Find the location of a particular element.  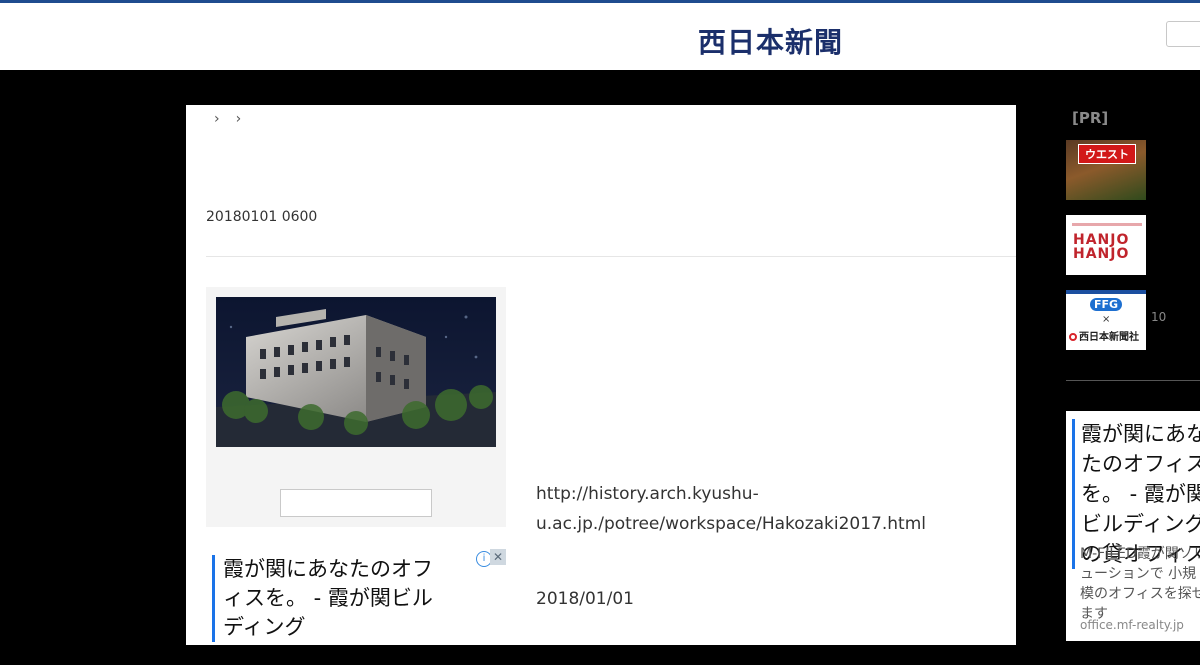

company-name: 西日本新聞社 is located at coordinates (1109, 337).